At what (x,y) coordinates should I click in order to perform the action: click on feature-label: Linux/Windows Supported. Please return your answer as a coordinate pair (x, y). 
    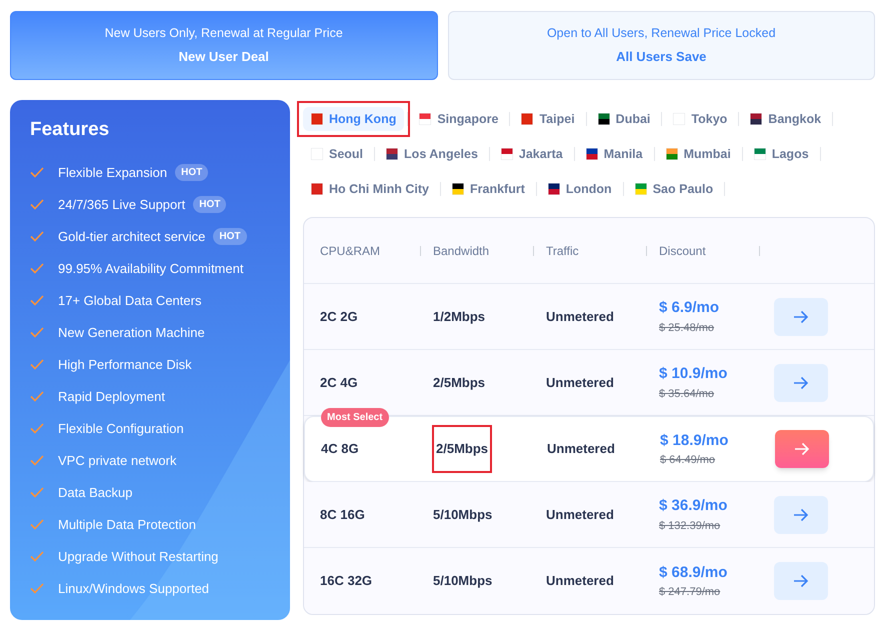
    Looking at the image, I should click on (134, 589).